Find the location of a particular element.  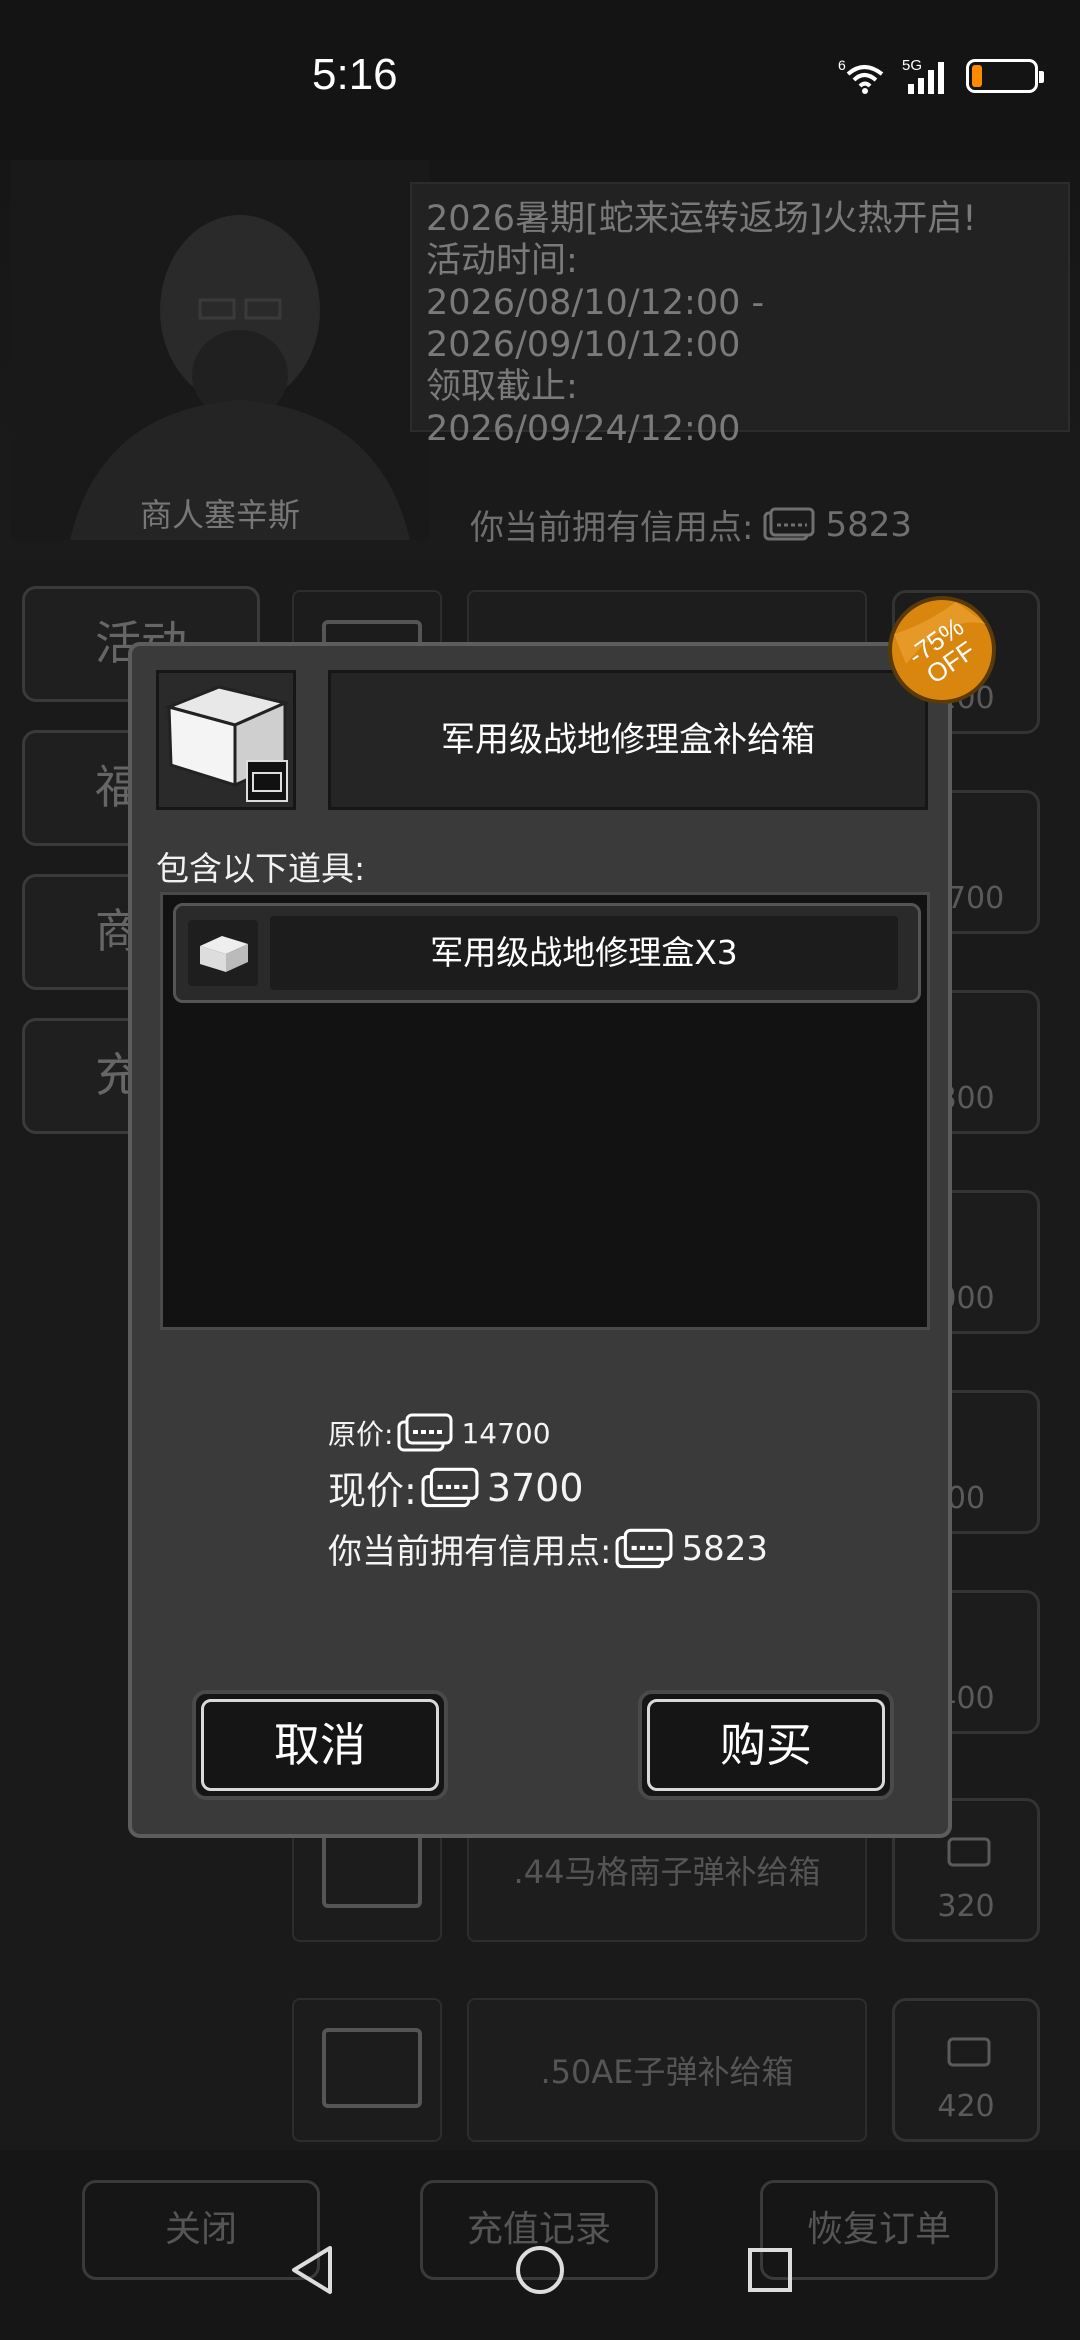

owned-credits-value: 5823 is located at coordinates (724, 1548).